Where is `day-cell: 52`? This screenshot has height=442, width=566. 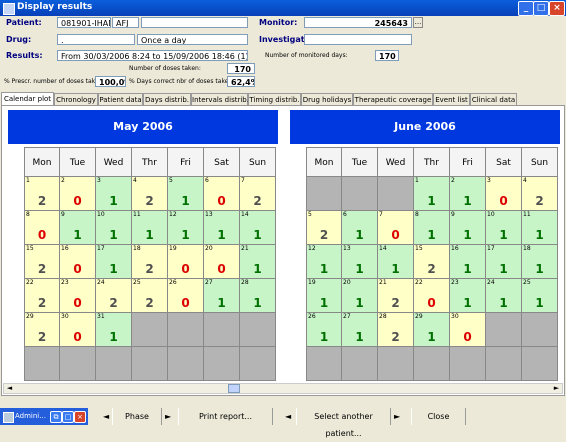
day-cell: 52 is located at coordinates (324, 228).